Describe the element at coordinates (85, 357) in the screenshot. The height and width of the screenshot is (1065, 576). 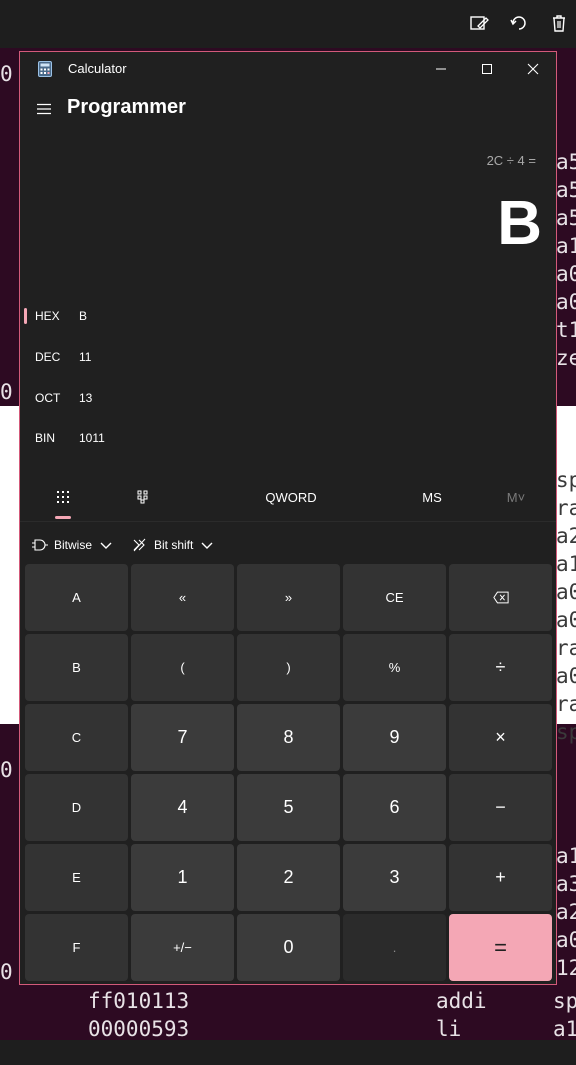
I see `radix-value: 11` at that location.